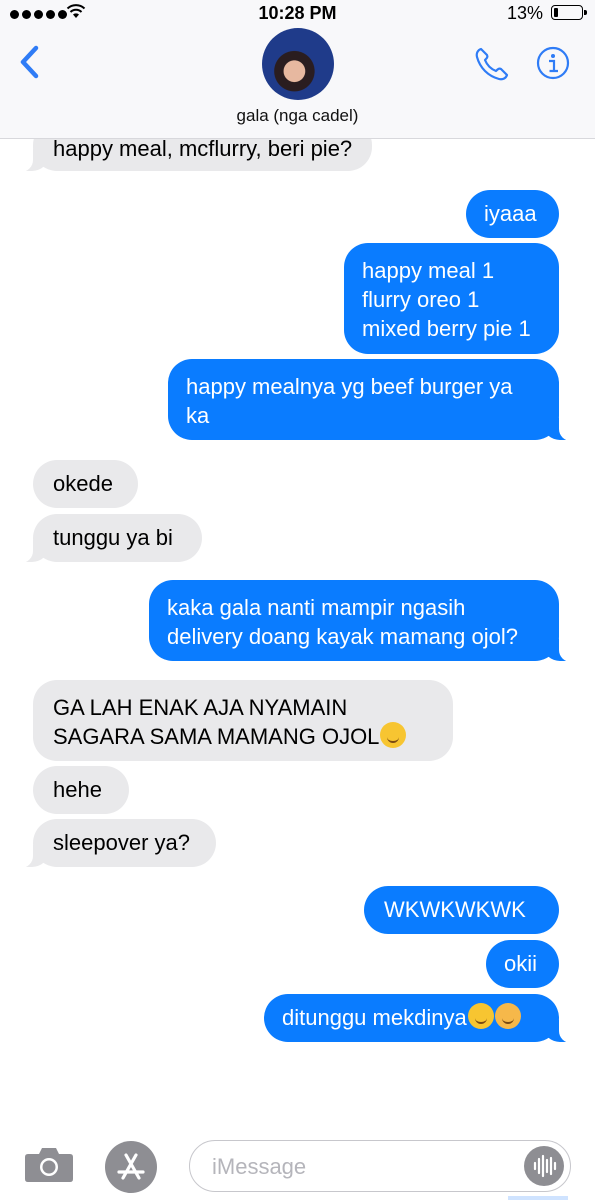 This screenshot has height=1200, width=595. I want to click on message-sent: iyaaa, so click(512, 214).